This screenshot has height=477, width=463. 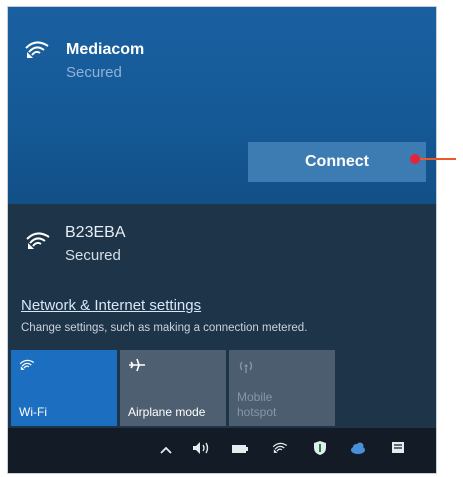 I want to click on airplane-icon, so click(x=137, y=365).